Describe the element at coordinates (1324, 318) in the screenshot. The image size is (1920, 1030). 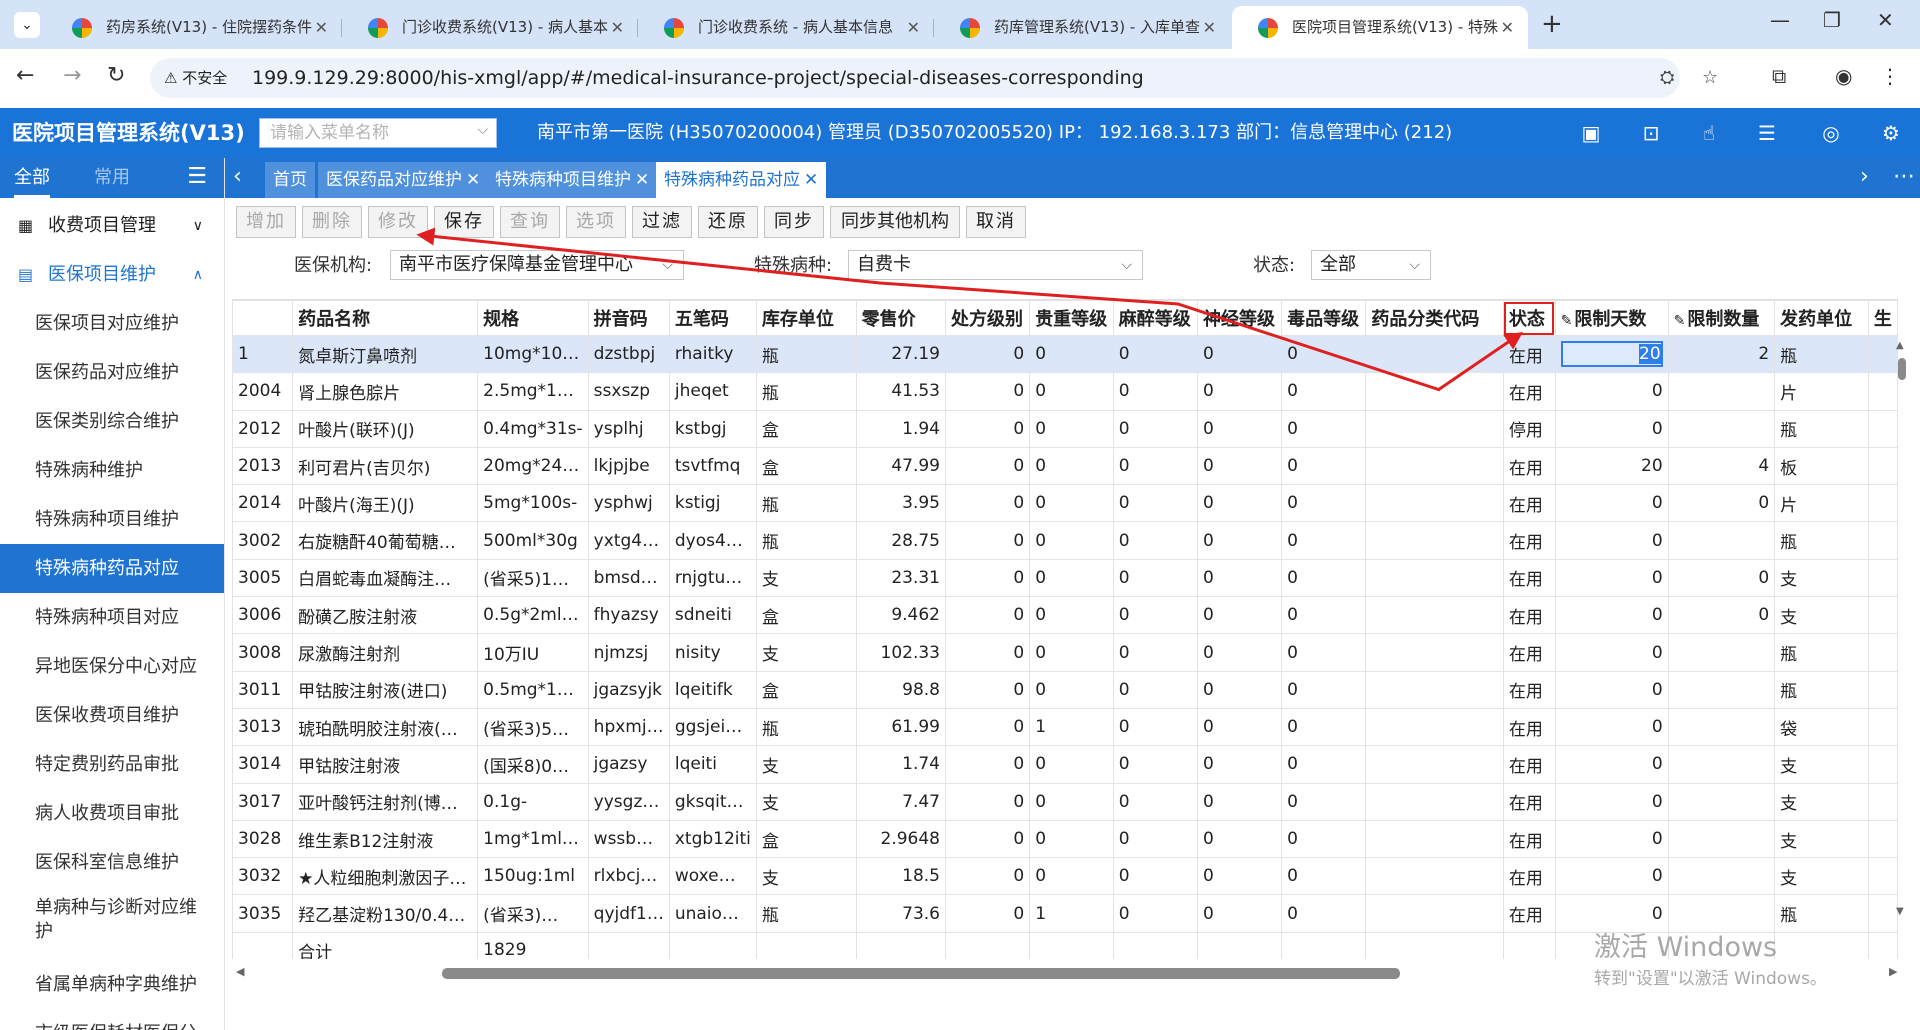
I see `column-header: 毒品等级` at that location.